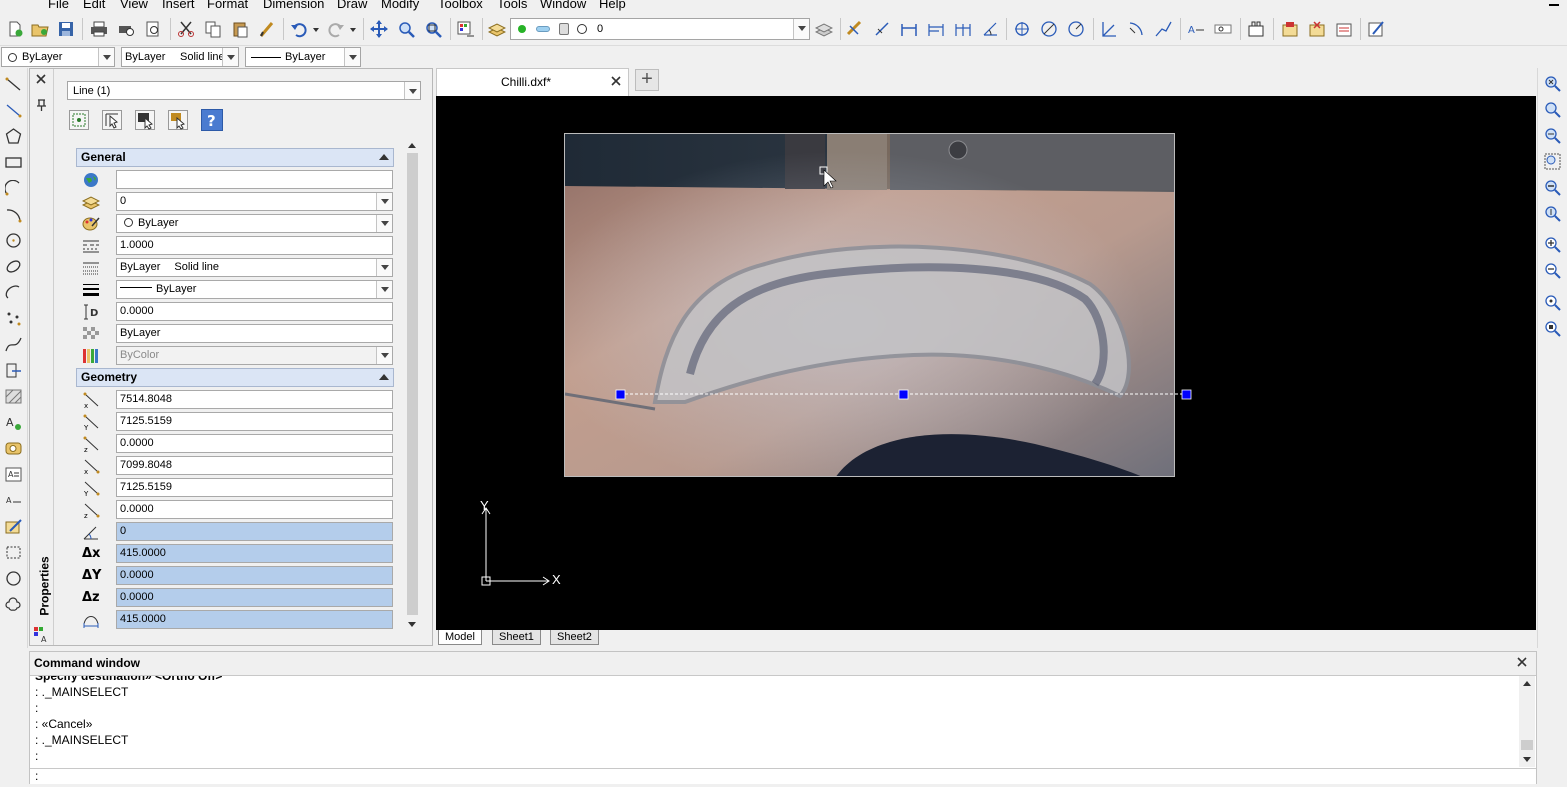  I want to click on dim-linear-icon, so click(855, 29).